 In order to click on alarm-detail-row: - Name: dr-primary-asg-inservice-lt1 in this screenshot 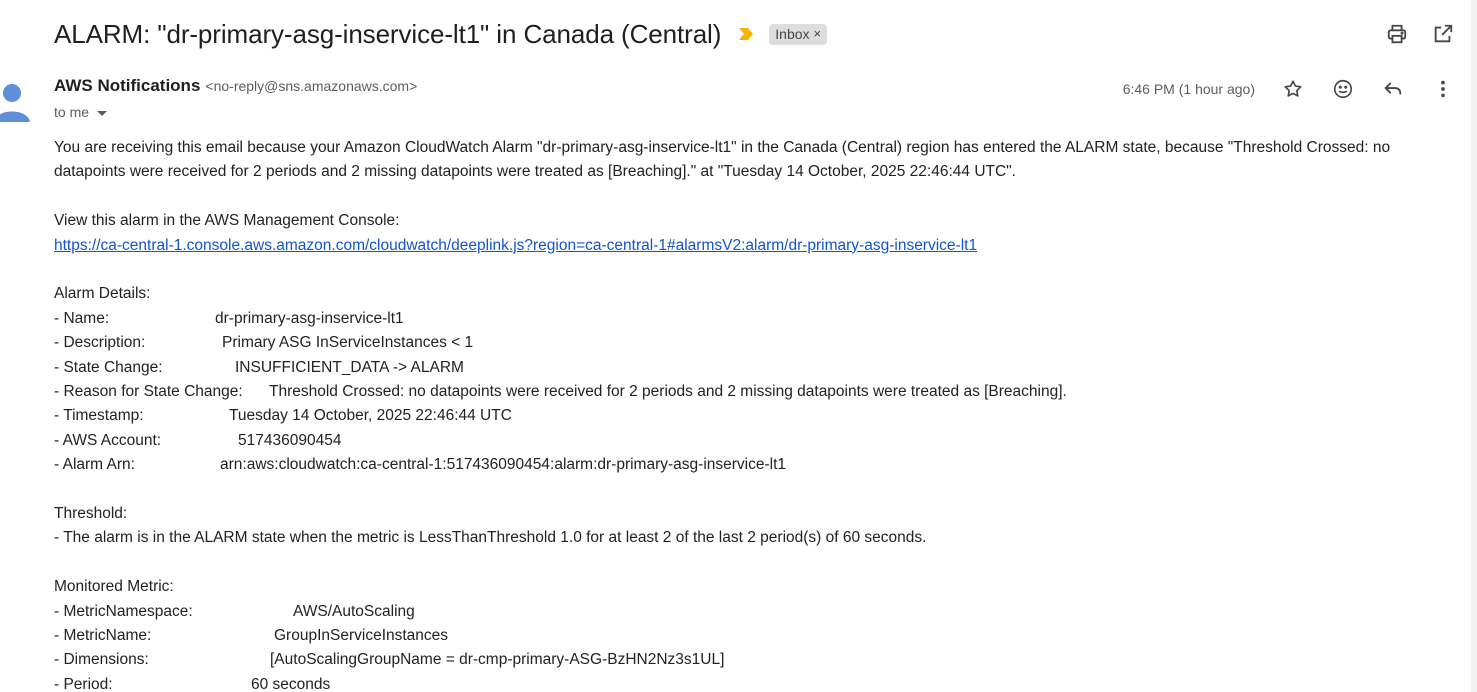, I will do `click(754, 319)`.